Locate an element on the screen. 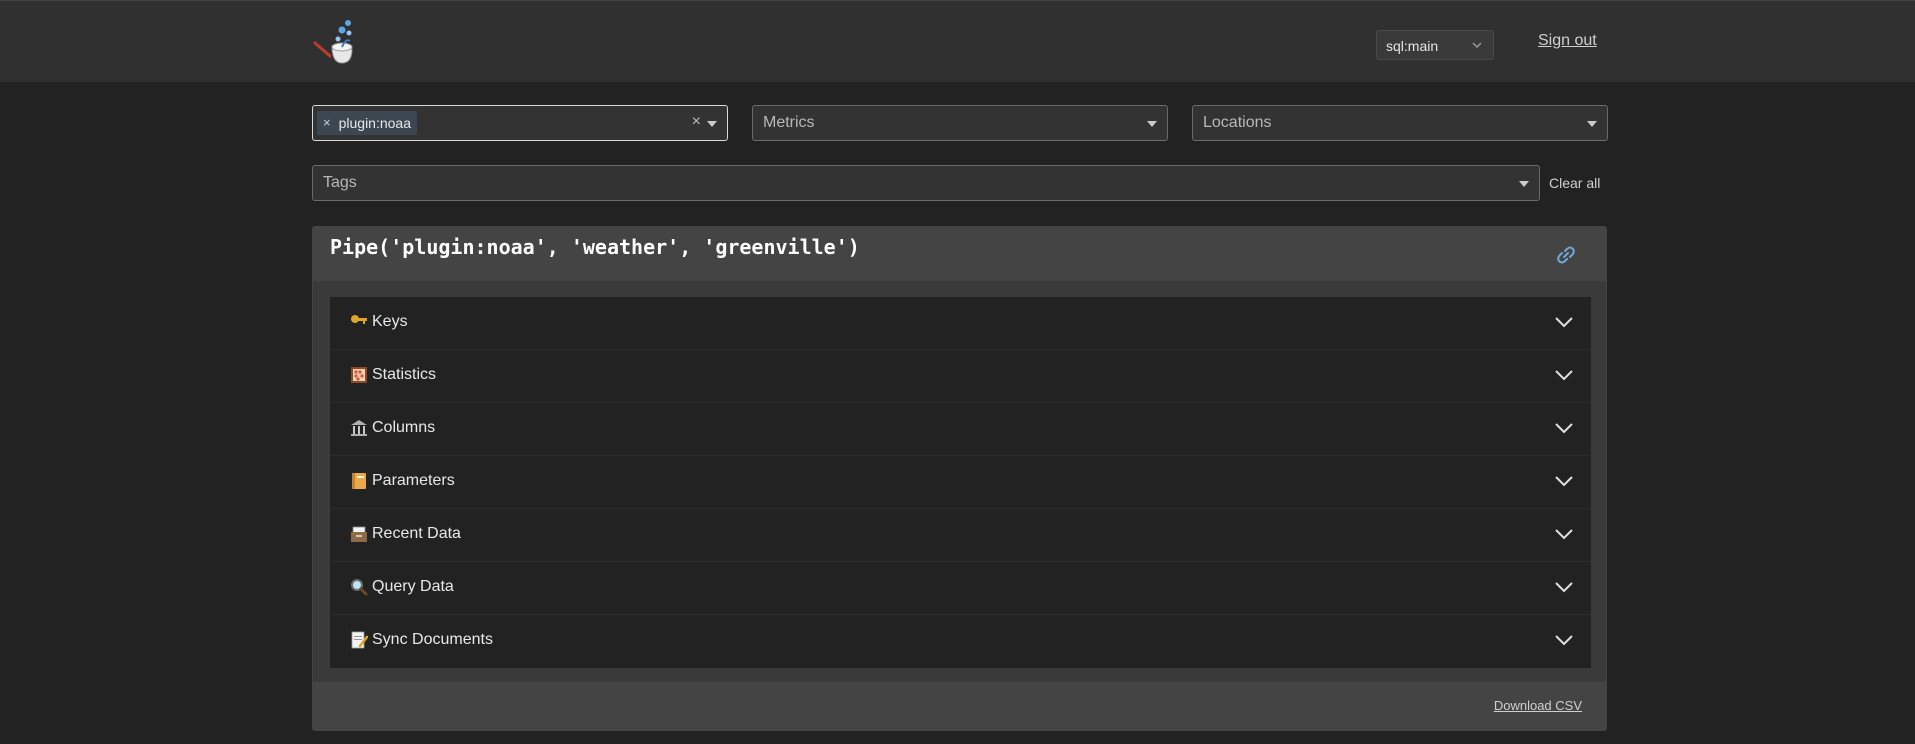  accordion-item-sync-documents: Sync Documents is located at coordinates (960, 641).